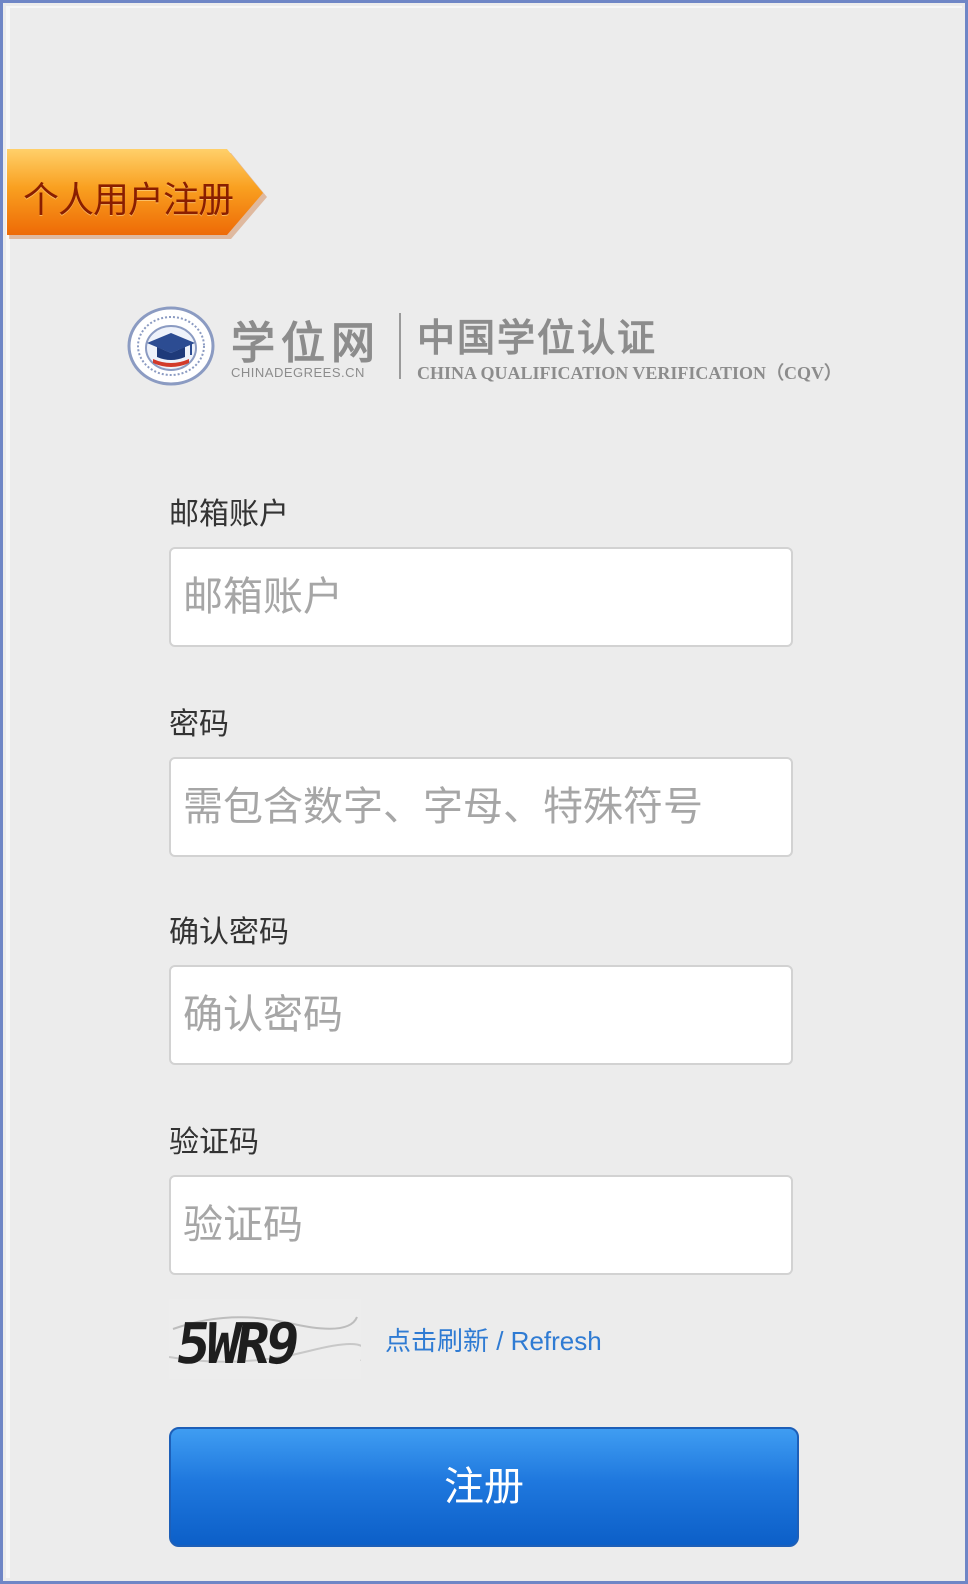 The image size is (968, 1584). Describe the element at coordinates (171, 346) in the screenshot. I see `graduation-cap-icon` at that location.